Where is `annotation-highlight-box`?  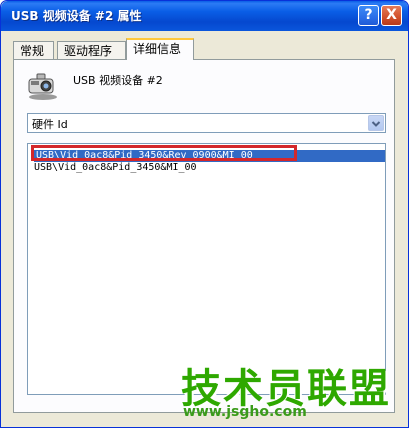 annotation-highlight-box is located at coordinates (164, 153).